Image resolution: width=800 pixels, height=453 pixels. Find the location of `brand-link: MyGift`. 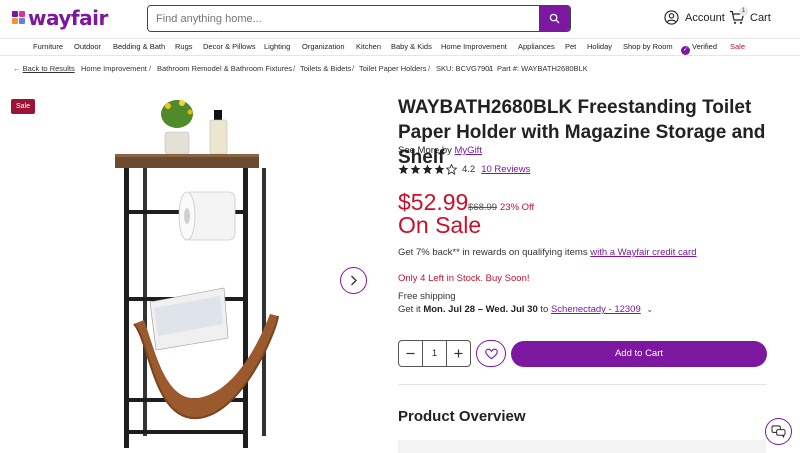

brand-link: MyGift is located at coordinates (468, 150).